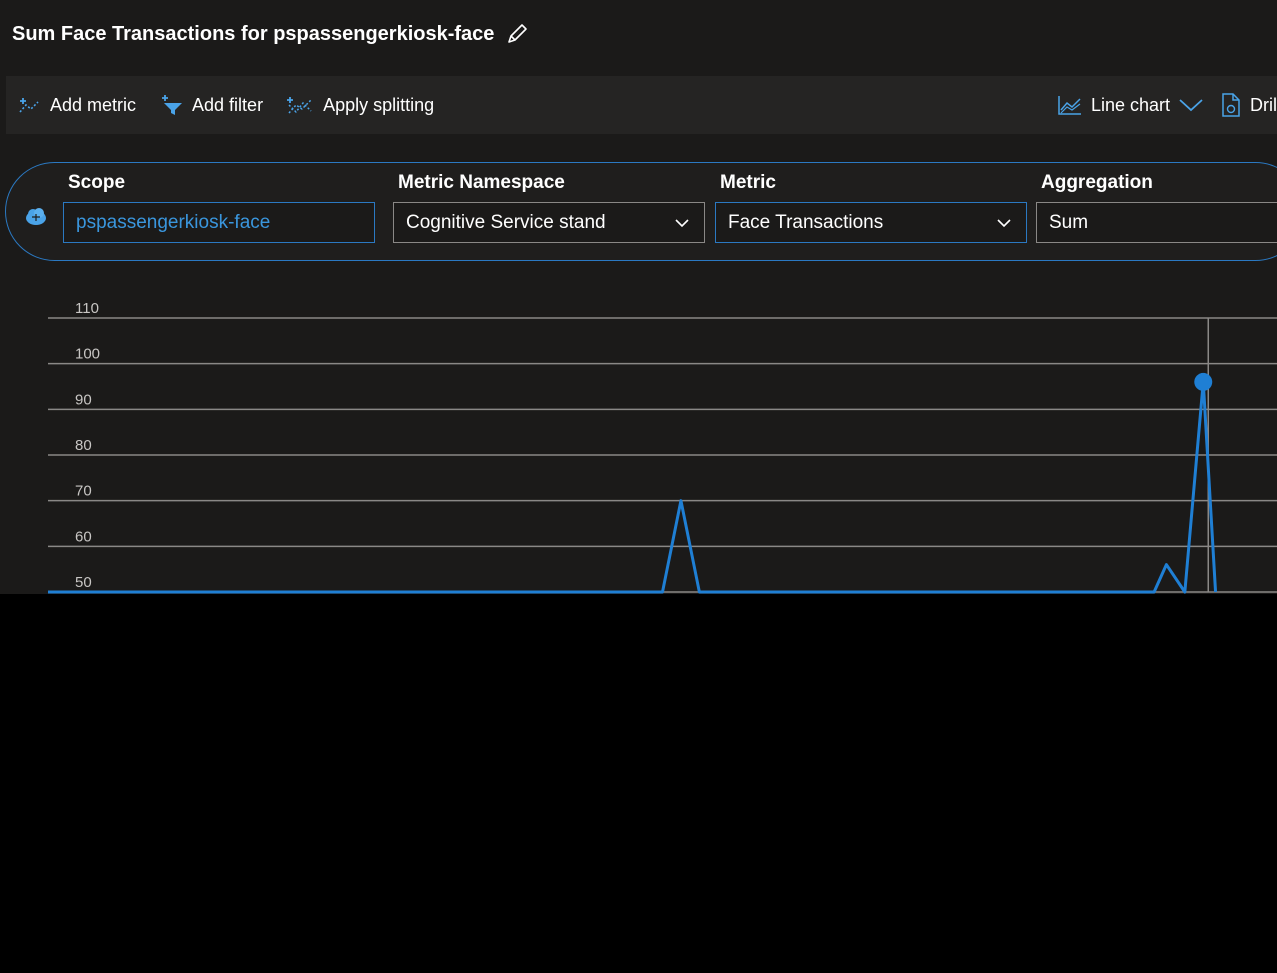  What do you see at coordinates (1156, 222) in the screenshot?
I see `aggregation-dropdown: Sum` at bounding box center [1156, 222].